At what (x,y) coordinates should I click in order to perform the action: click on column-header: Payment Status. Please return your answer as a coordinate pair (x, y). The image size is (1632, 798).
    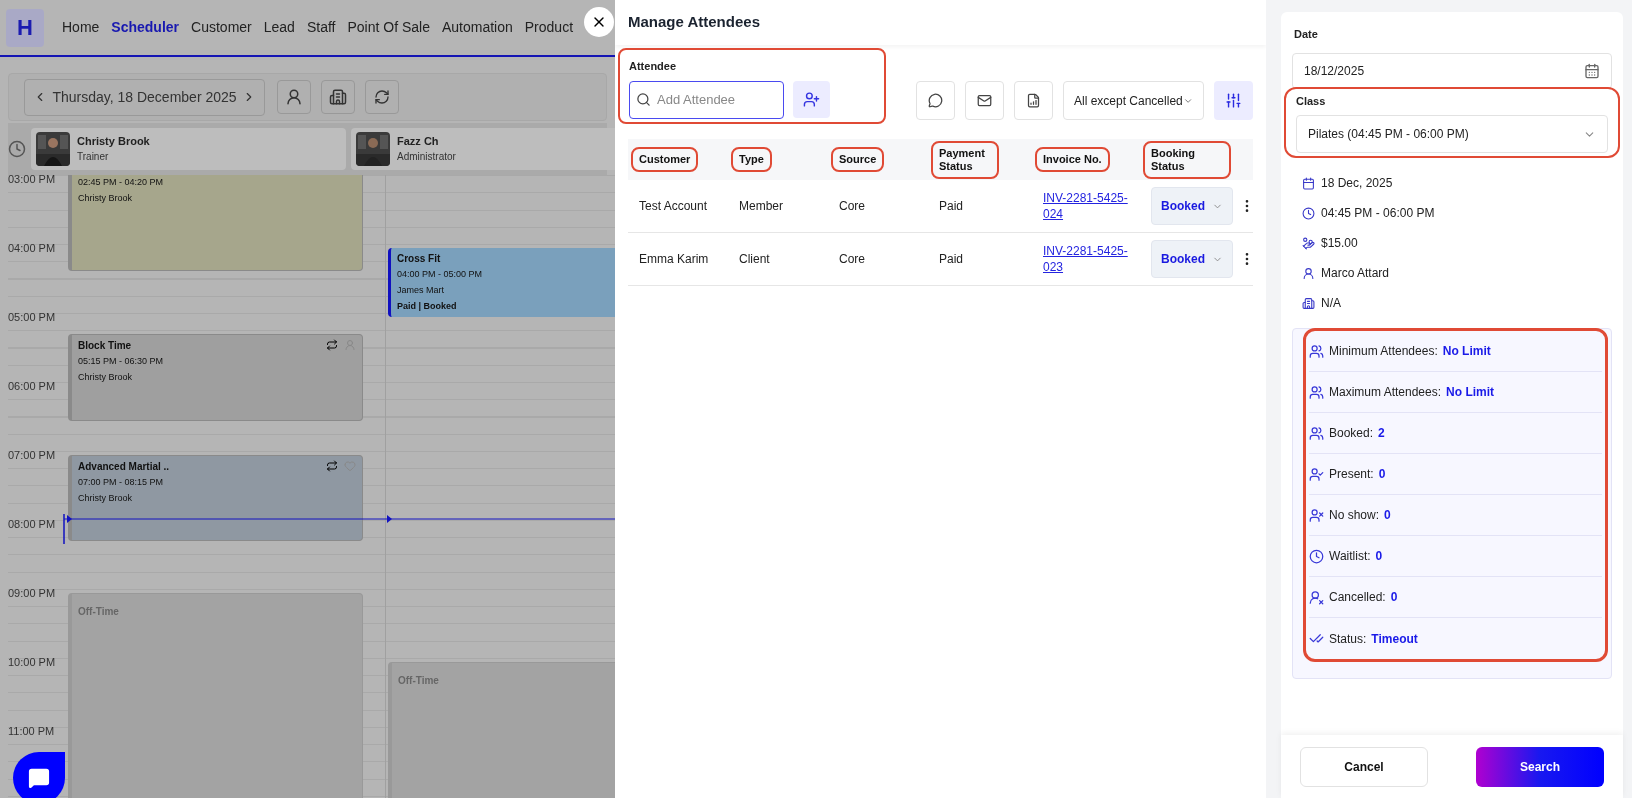
    Looking at the image, I should click on (965, 159).